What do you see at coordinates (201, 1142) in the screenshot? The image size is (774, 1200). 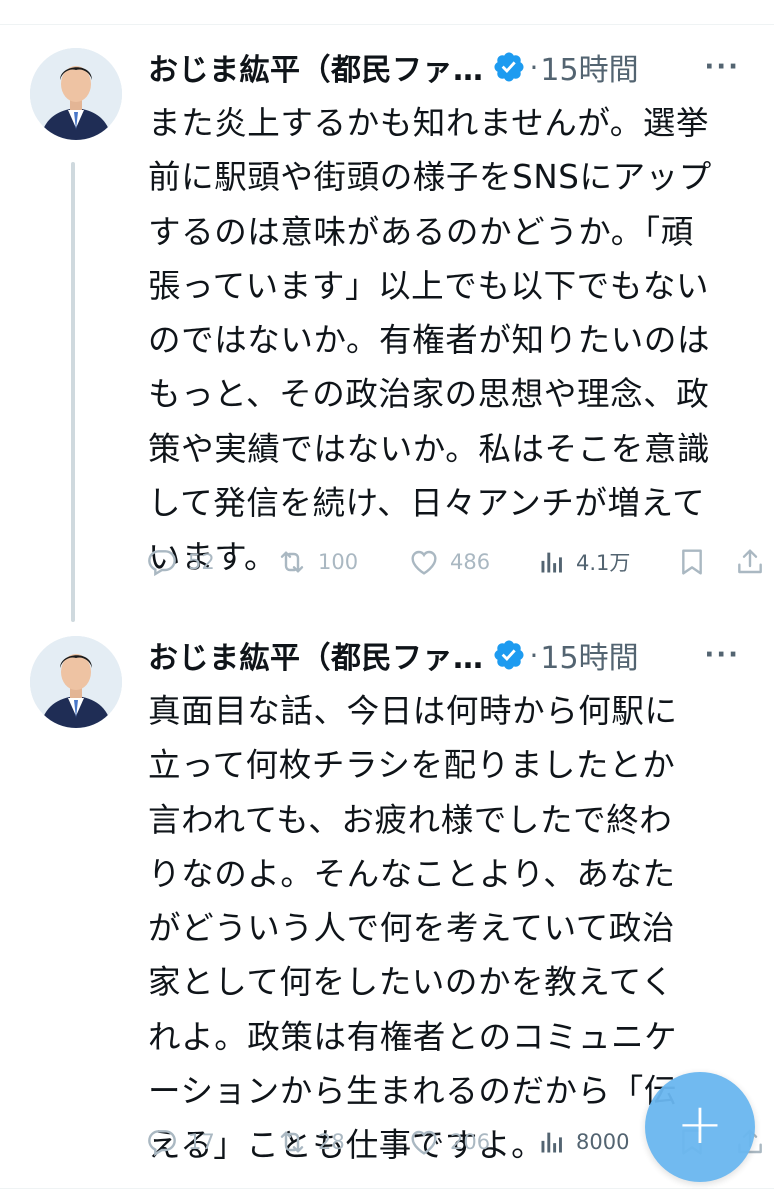 I see `reply-count: 17` at bounding box center [201, 1142].